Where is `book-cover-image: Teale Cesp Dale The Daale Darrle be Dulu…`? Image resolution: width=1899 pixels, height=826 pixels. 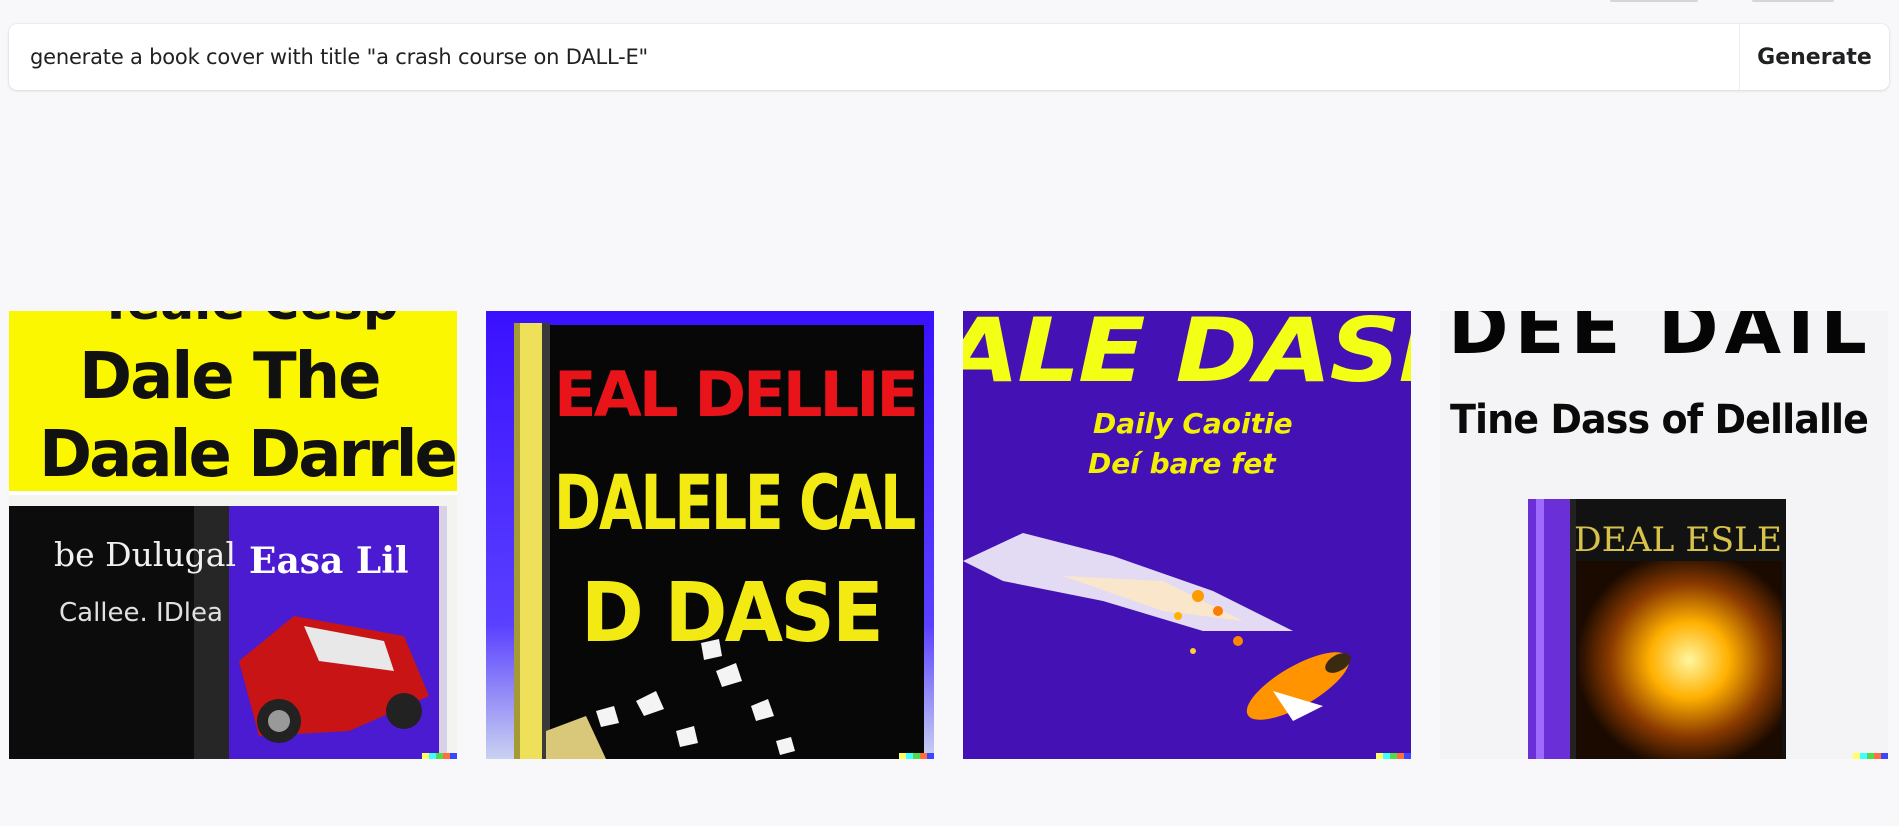 book-cover-image: Teale Cesp Dale The Daale Darrle be Dulu… is located at coordinates (233, 535).